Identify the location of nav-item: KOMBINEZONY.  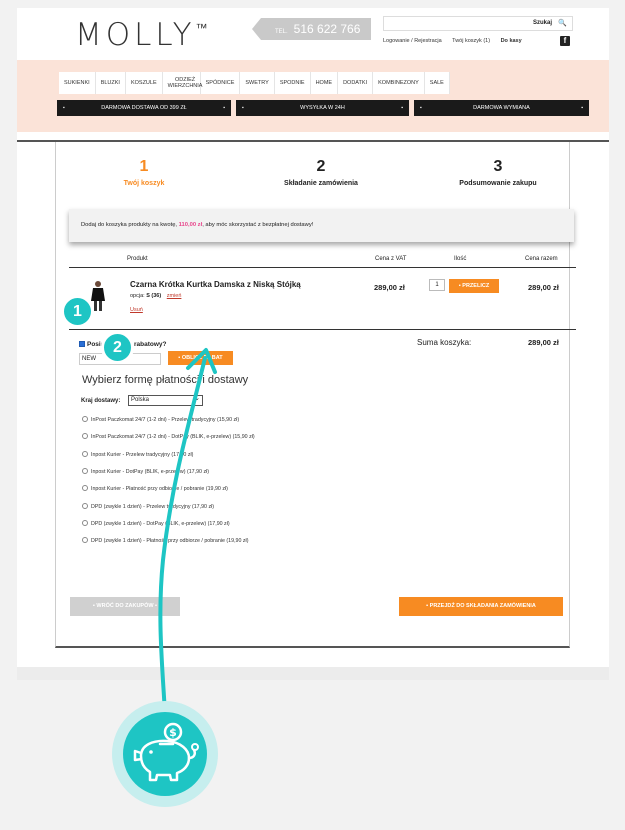
(399, 83).